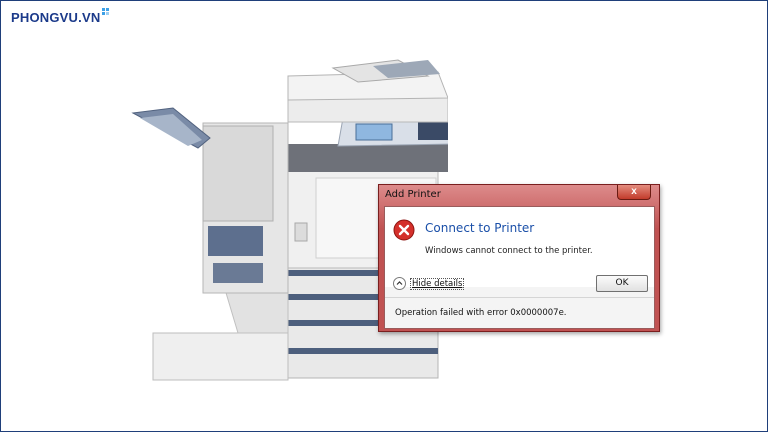 The width and height of the screenshot is (768, 432). I want to click on details-divider, so click(519, 297).